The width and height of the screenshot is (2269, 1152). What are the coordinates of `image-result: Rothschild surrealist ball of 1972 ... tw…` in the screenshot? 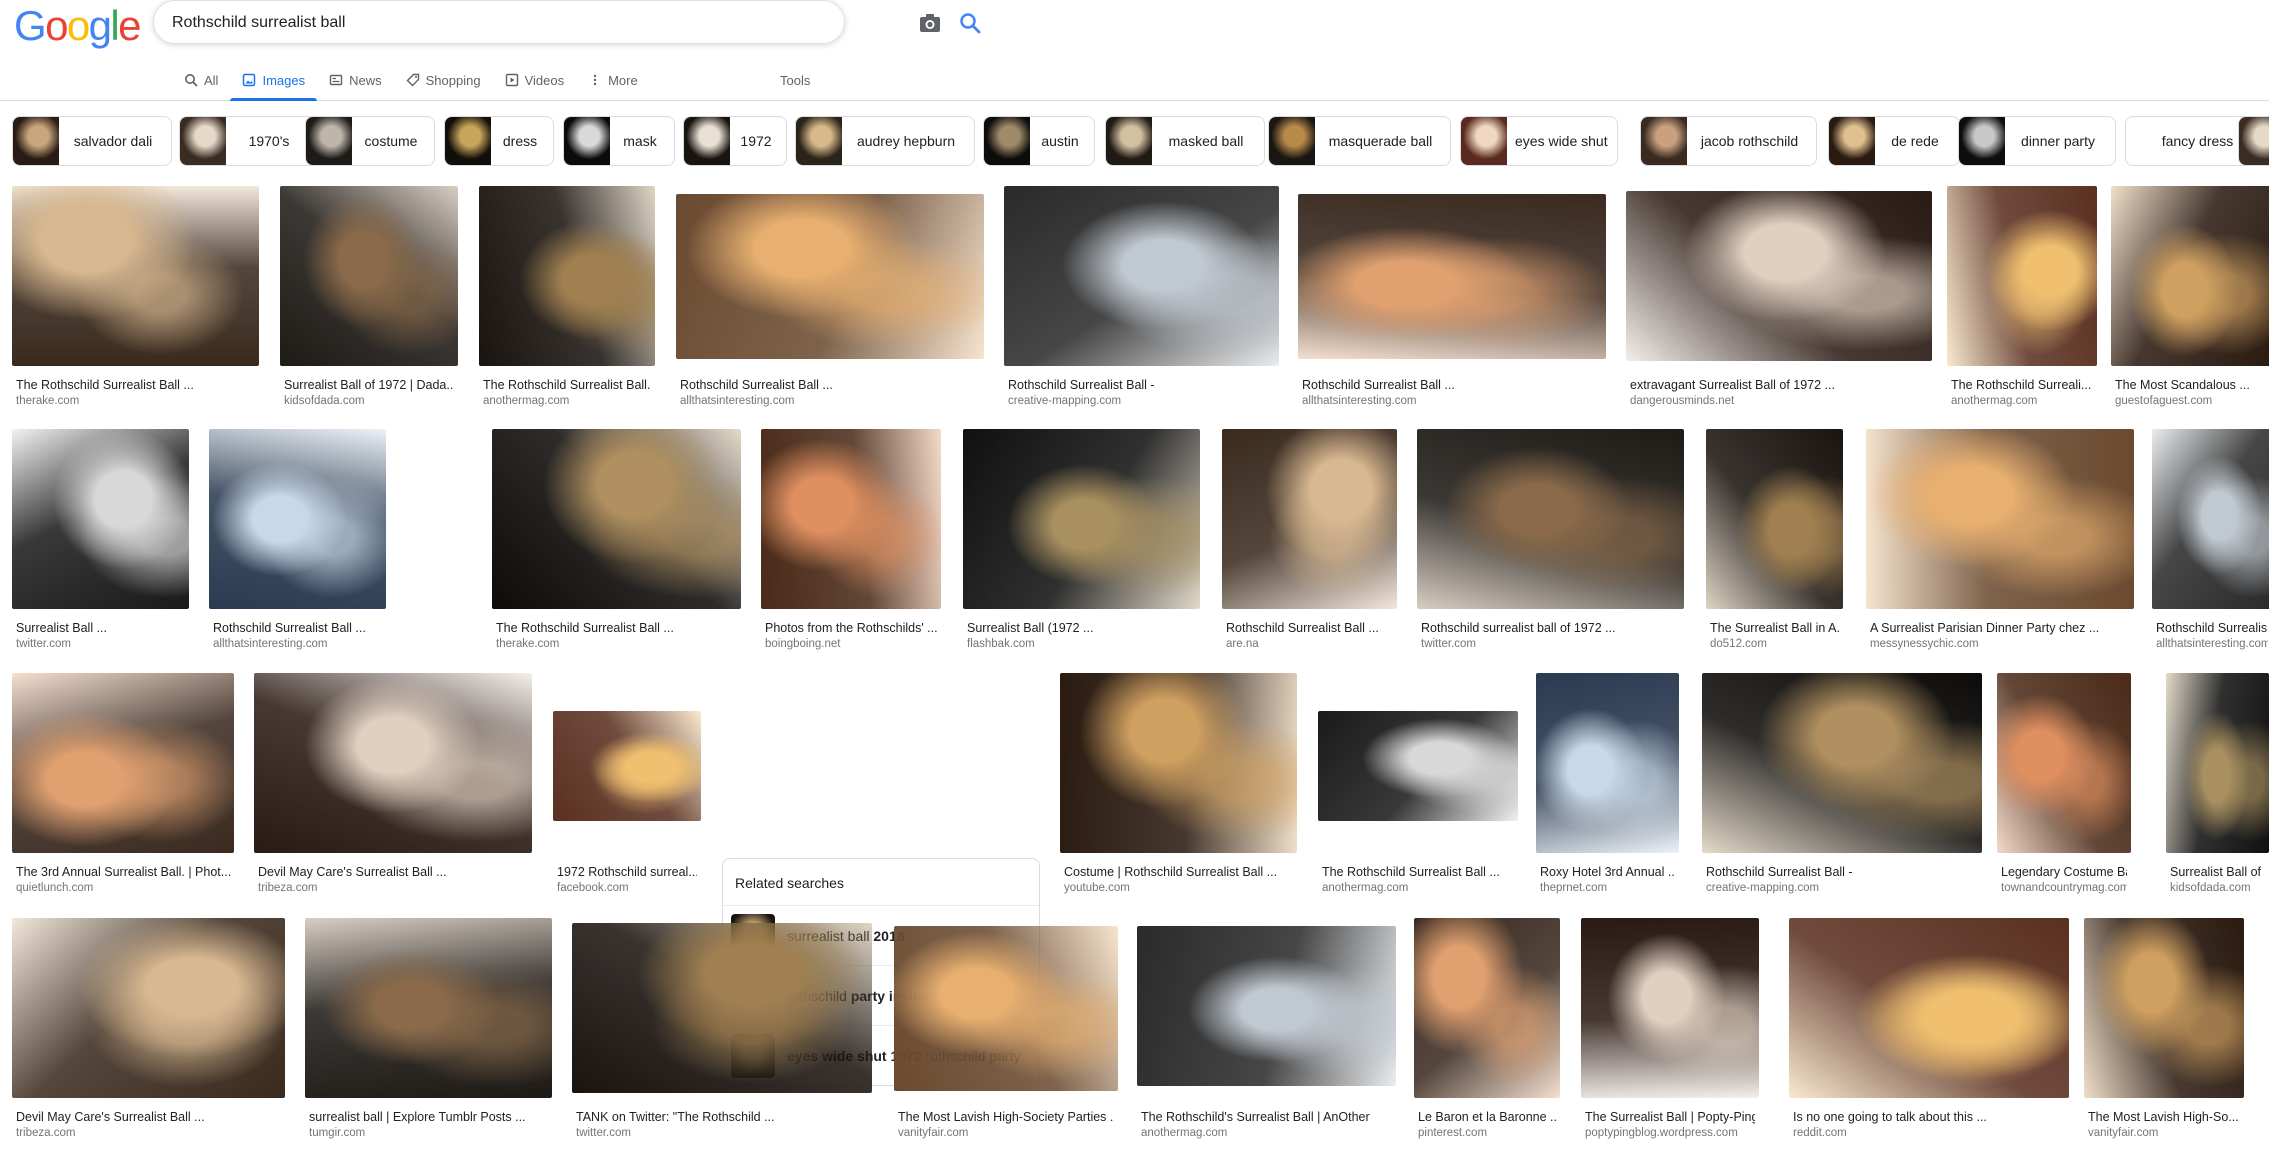 It's located at (1550, 540).